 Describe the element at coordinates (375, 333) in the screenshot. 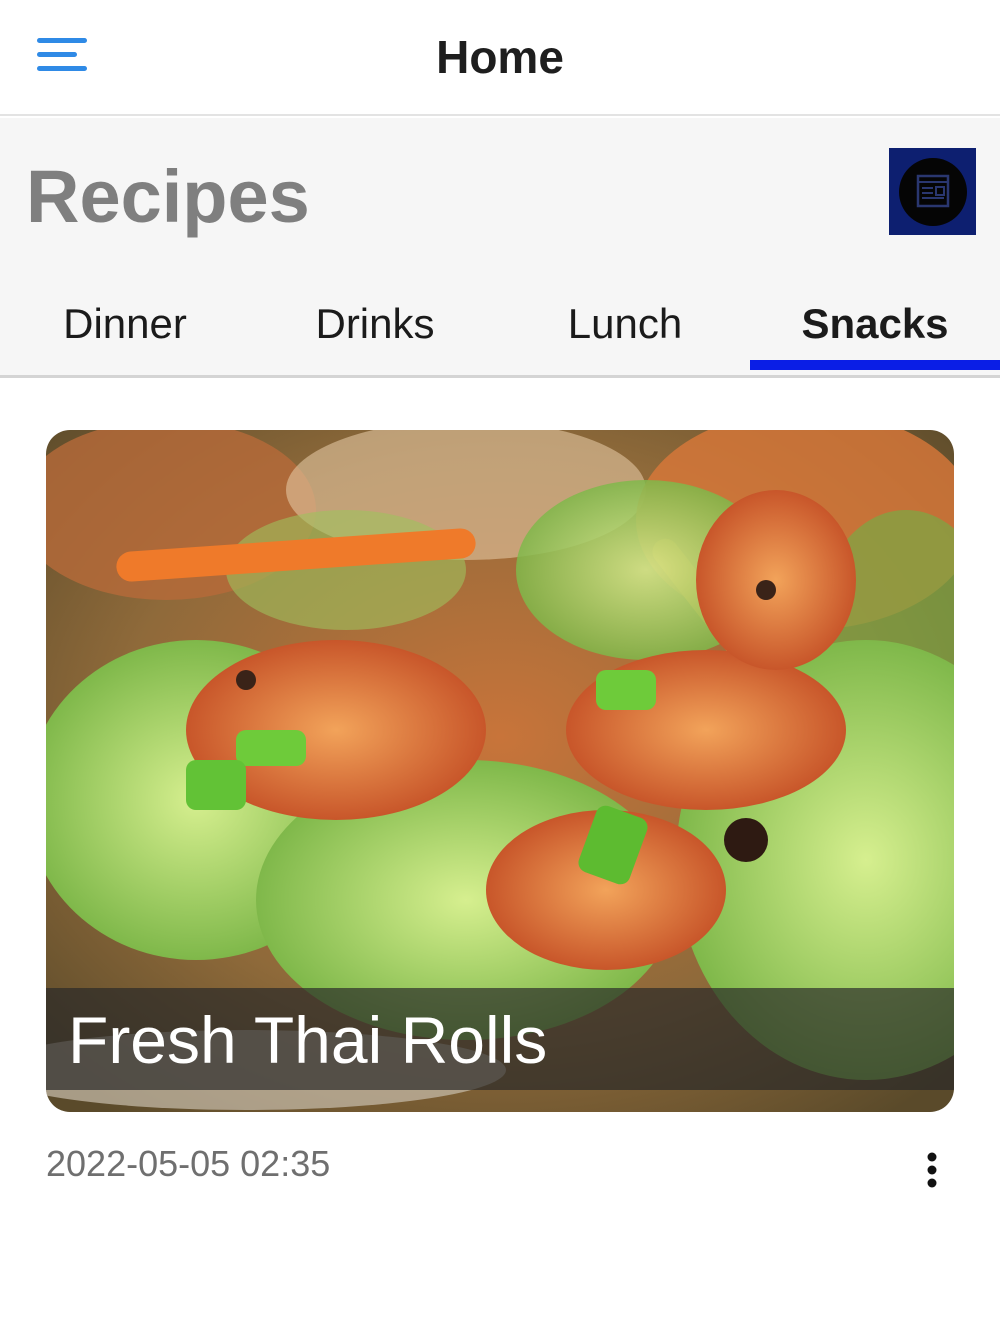

I see `tab-drinks: Drinks` at that location.